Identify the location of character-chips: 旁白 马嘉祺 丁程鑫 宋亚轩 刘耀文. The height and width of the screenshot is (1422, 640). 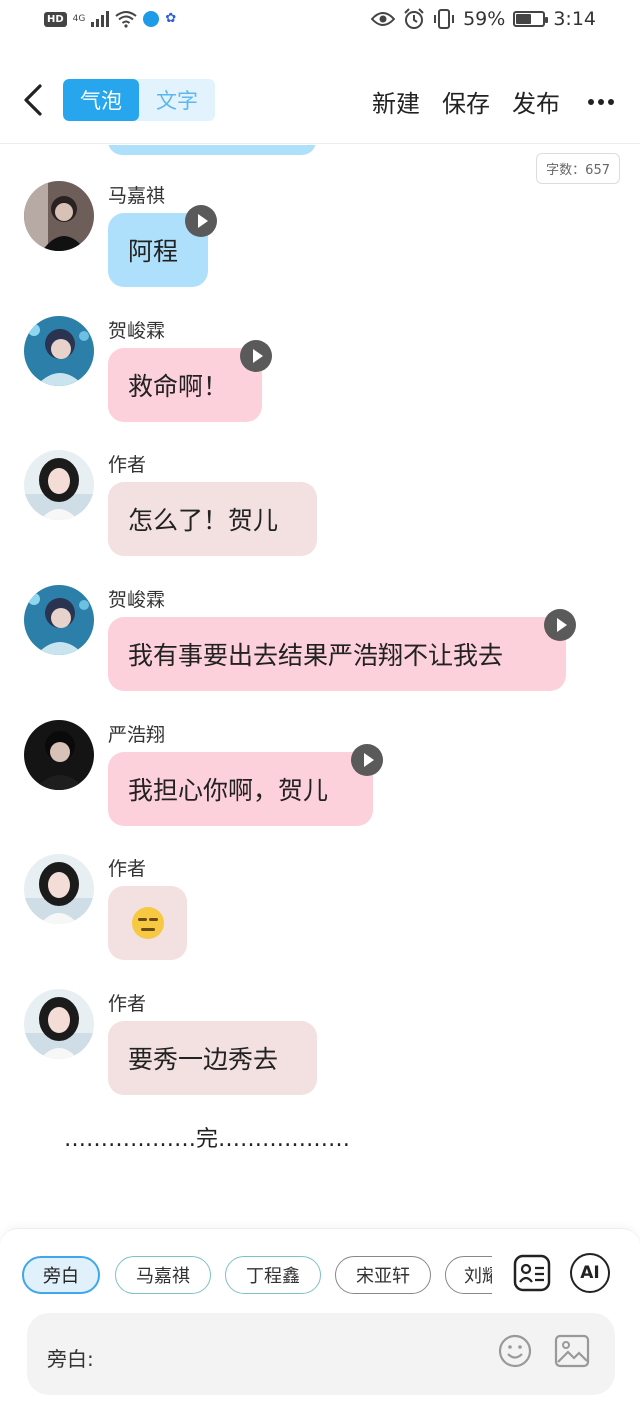
(257, 1276).